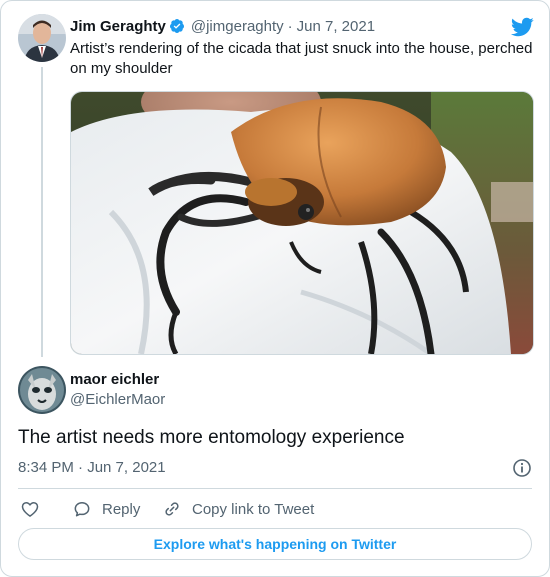 This screenshot has width=550, height=577. I want to click on reply-button: Reply, so click(106, 509).